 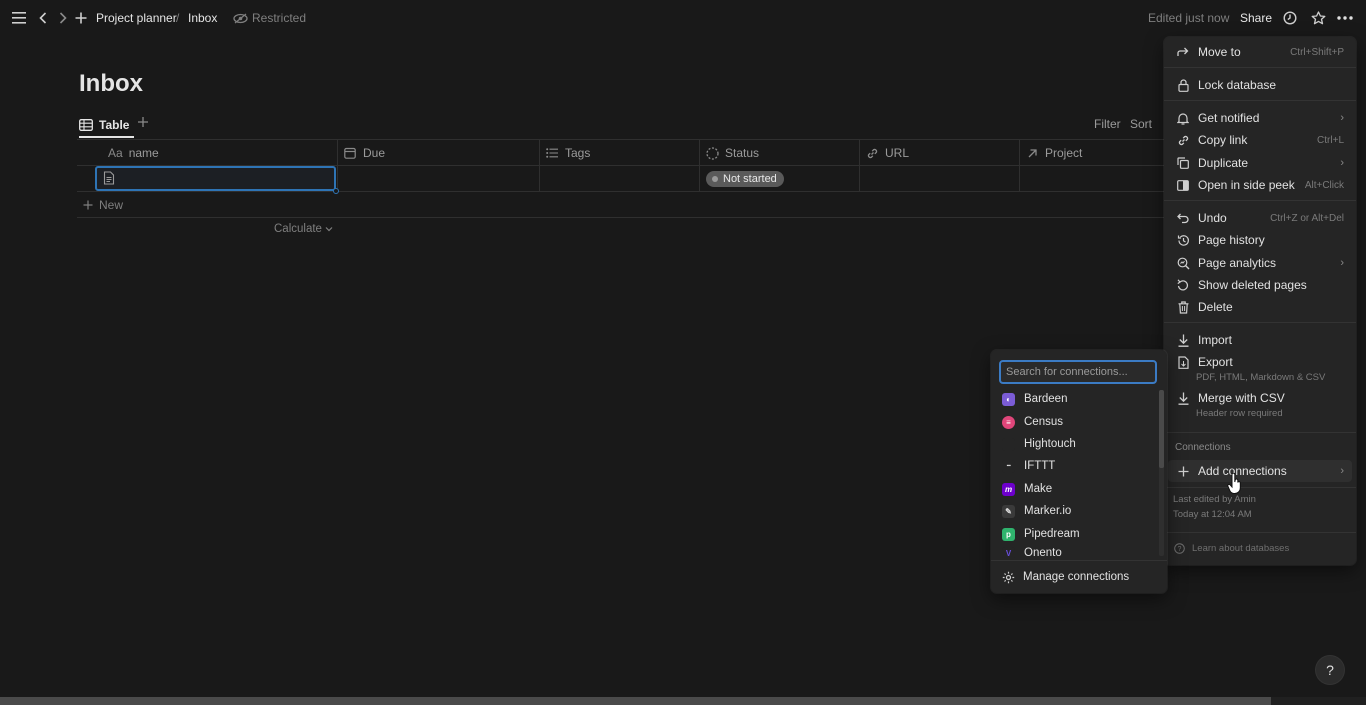 What do you see at coordinates (635, 701) in the screenshot?
I see `horizontal-scrollbar` at bounding box center [635, 701].